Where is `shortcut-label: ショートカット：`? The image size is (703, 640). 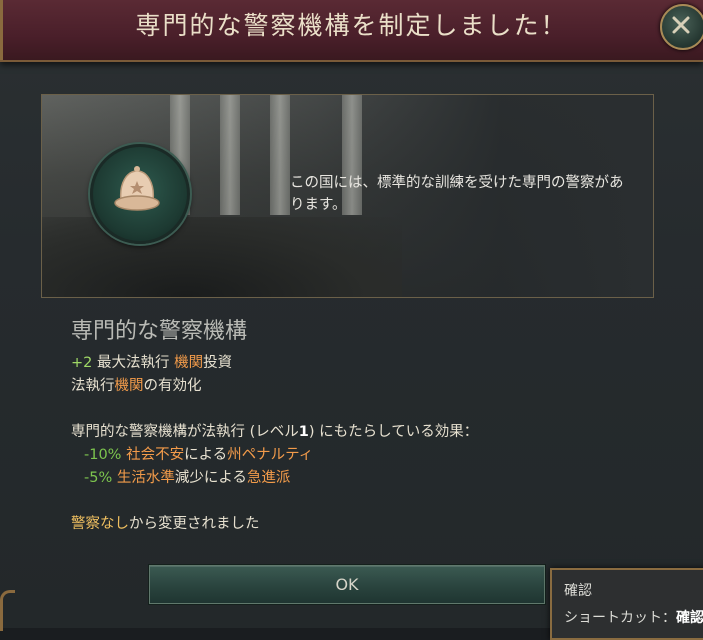
shortcut-label: ショートカット： is located at coordinates (620, 618).